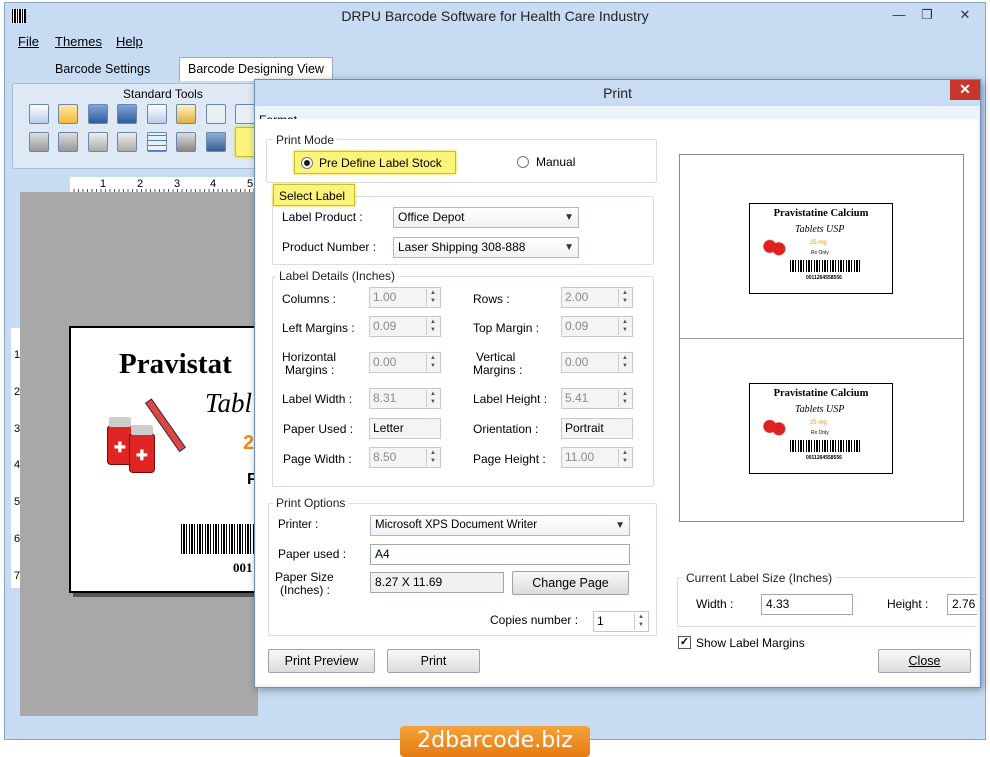 This screenshot has width=990, height=757. What do you see at coordinates (216, 142) in the screenshot?
I see `print-preview-icon` at bounding box center [216, 142].